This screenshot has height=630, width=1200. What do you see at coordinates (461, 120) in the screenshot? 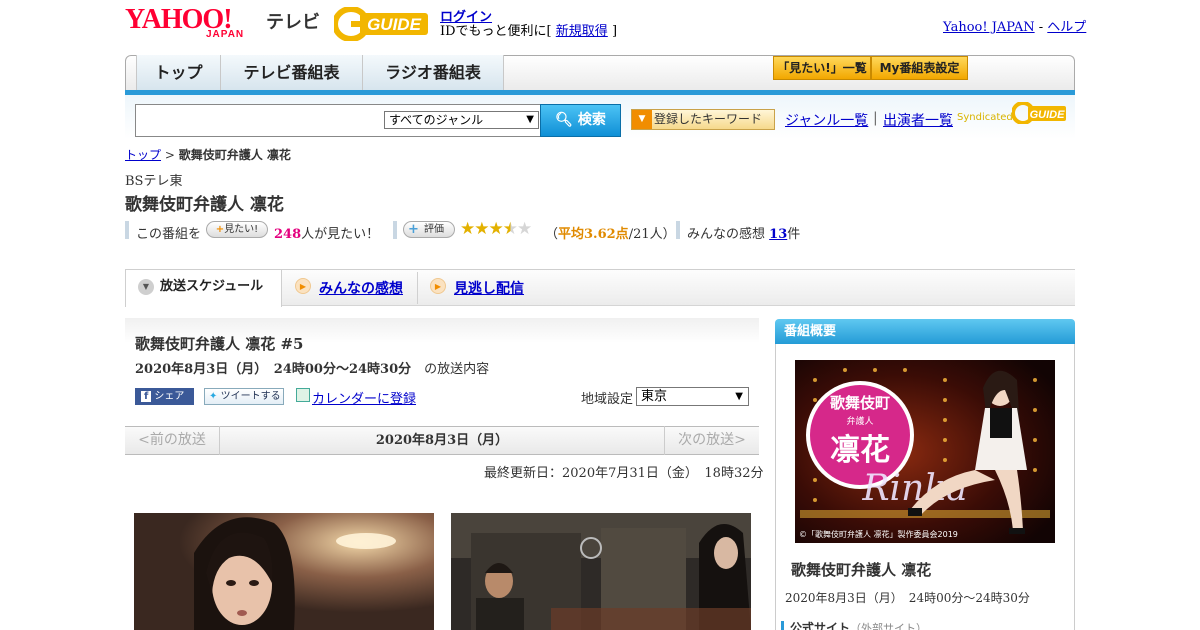
I see `genre-select: すべてのジャンル ▼` at bounding box center [461, 120].